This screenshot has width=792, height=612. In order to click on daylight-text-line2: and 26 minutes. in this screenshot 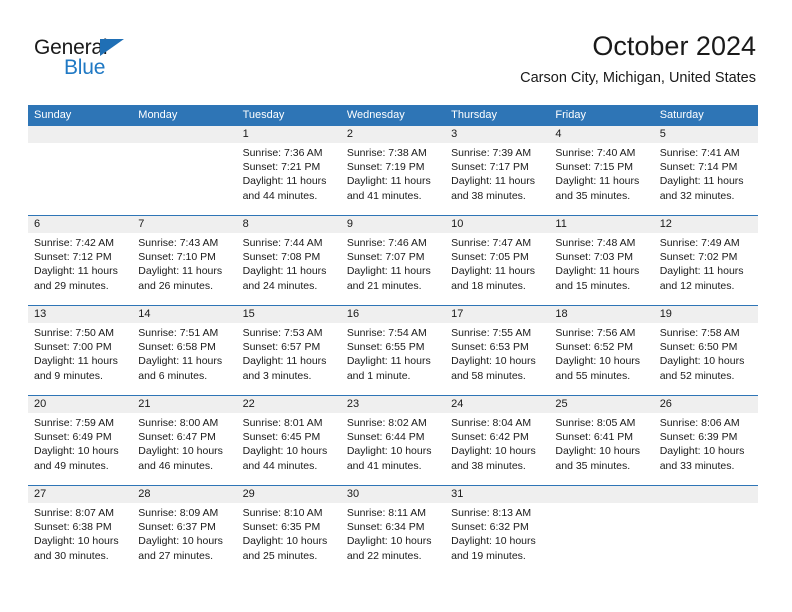, I will do `click(175, 285)`.